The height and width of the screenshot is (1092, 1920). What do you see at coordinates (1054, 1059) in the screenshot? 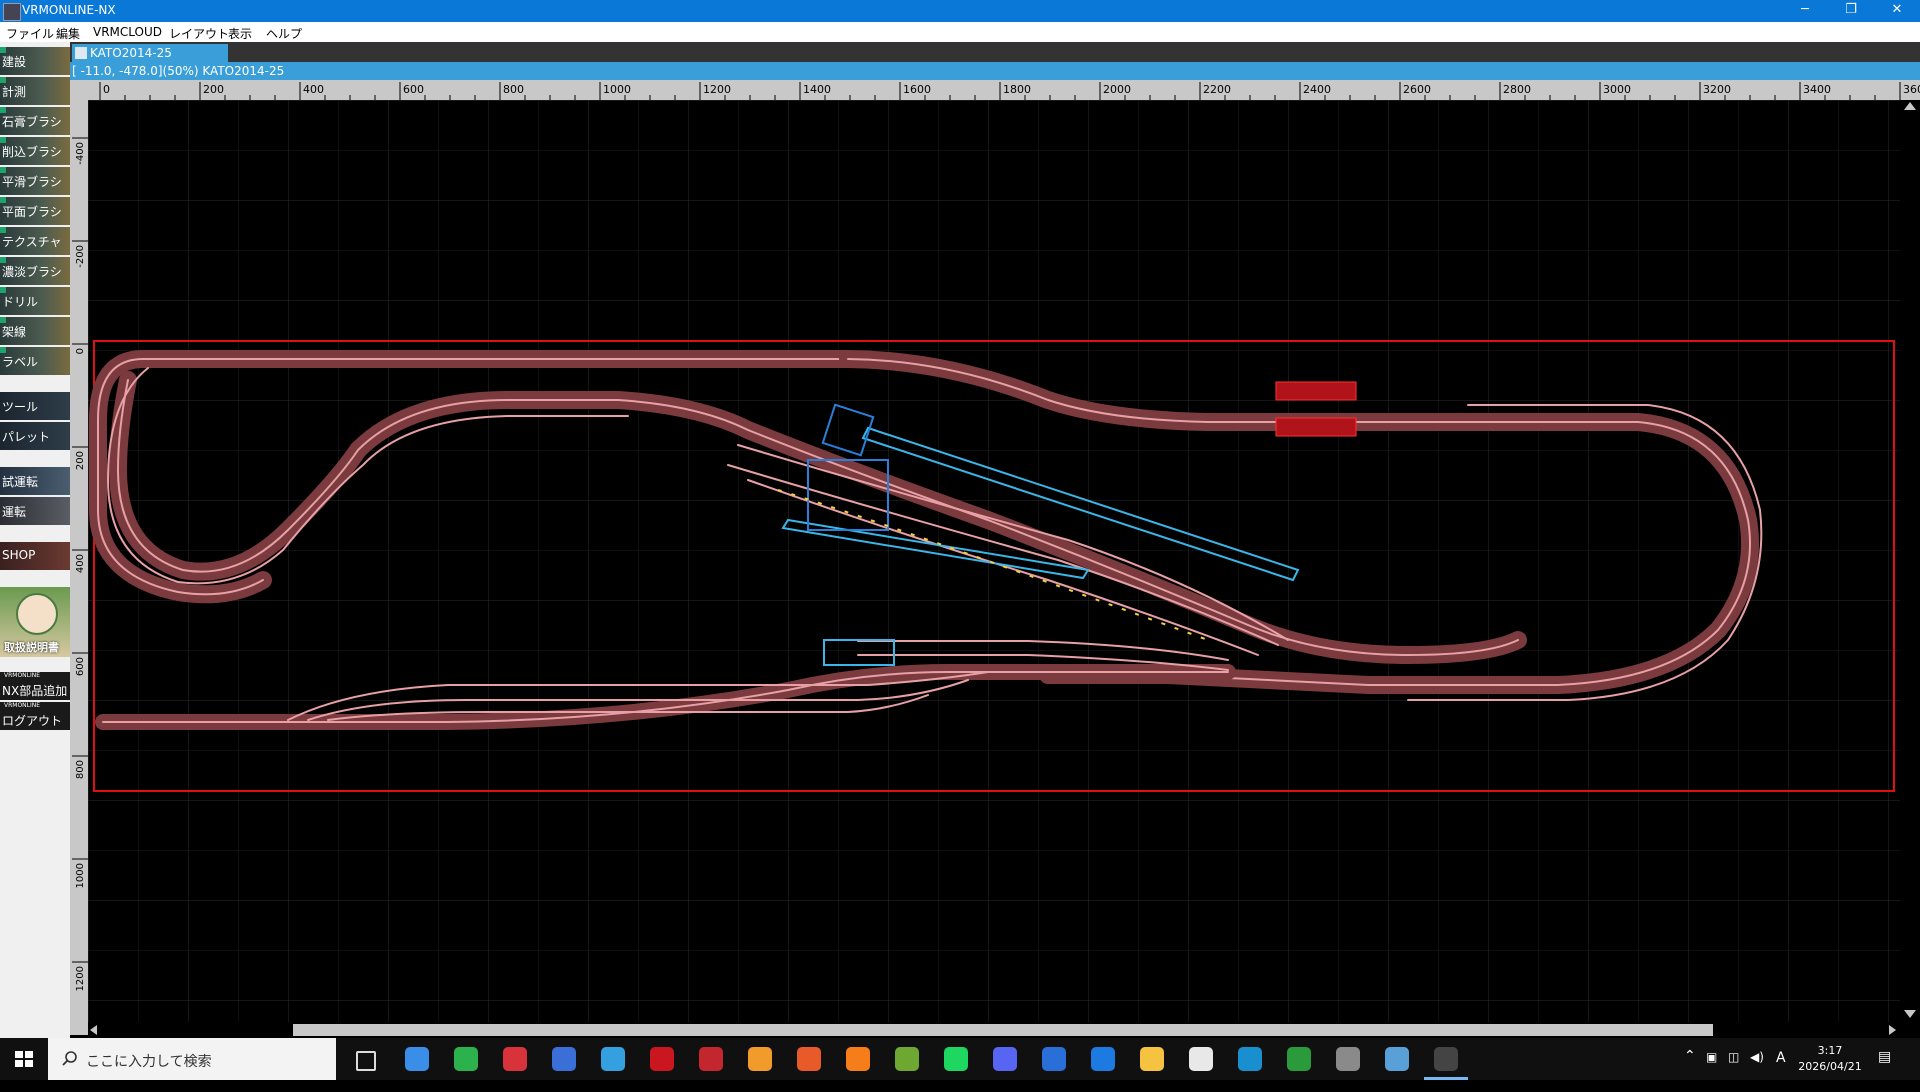
I see `widget-app-icon` at bounding box center [1054, 1059].